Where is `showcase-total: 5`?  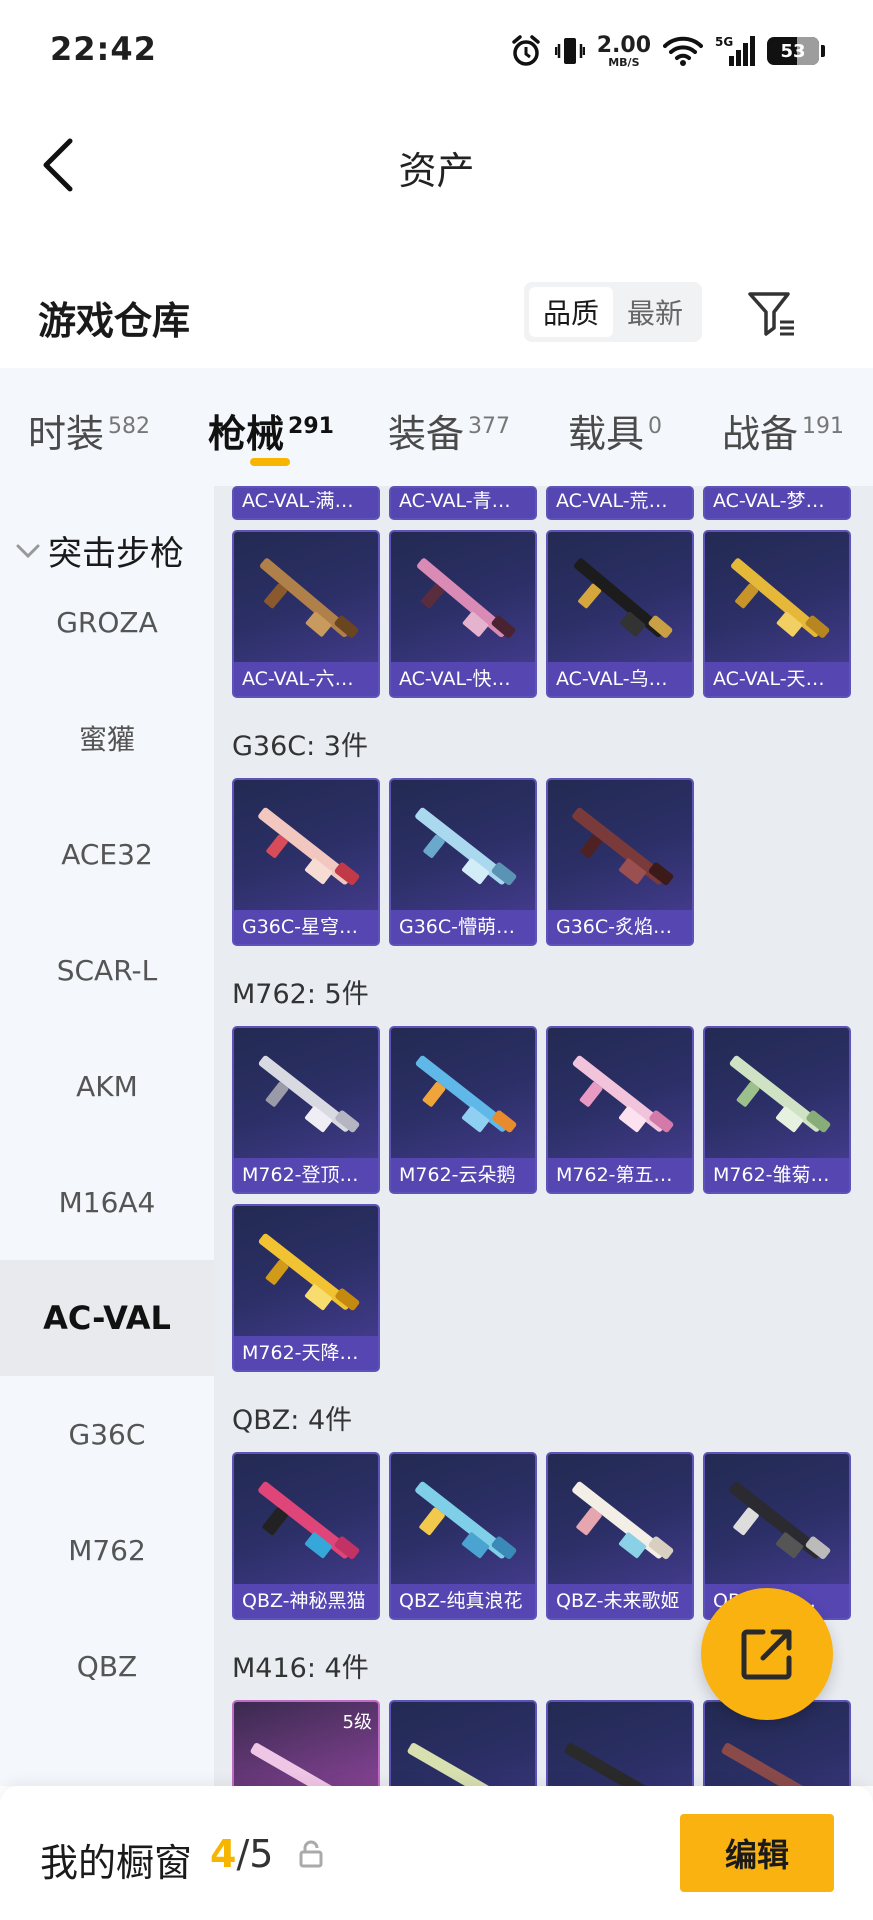 showcase-total: 5 is located at coordinates (261, 1854).